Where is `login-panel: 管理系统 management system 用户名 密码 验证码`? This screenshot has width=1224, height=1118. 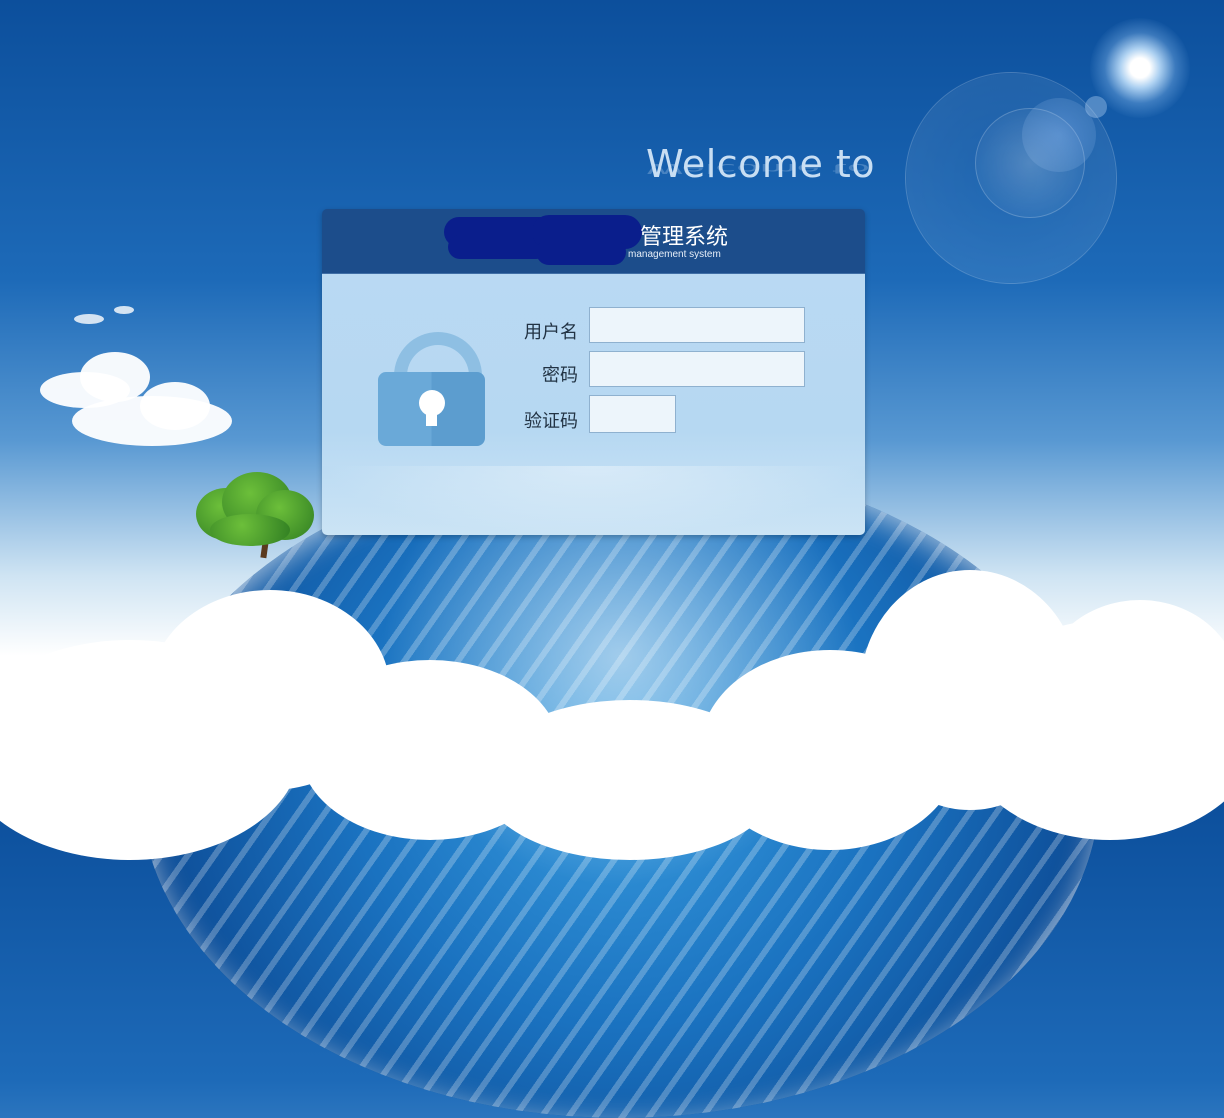
login-panel: 管理系统 management system 用户名 密码 验证码 is located at coordinates (593, 372).